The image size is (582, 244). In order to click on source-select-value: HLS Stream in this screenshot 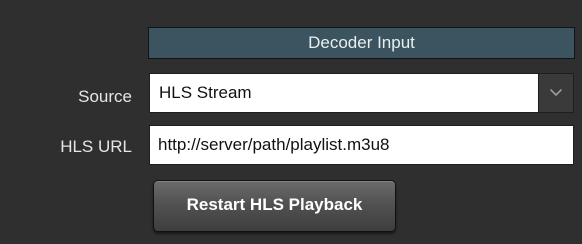, I will do `click(344, 93)`.